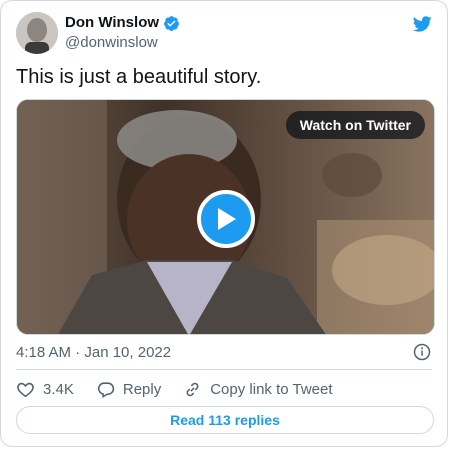 The width and height of the screenshot is (450, 449). Describe the element at coordinates (422, 352) in the screenshot. I see `info-icon` at that location.